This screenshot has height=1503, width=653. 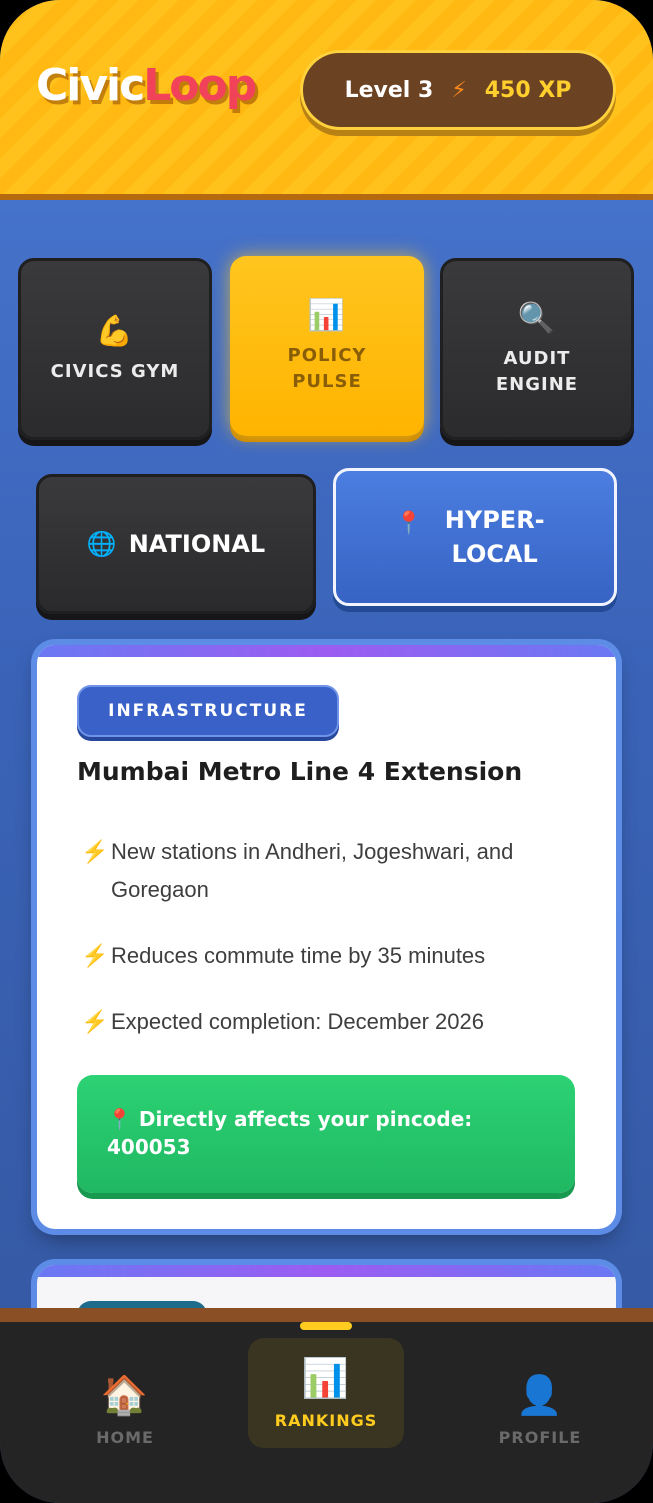 I want to click on nav-profile: 👤 PROFILE, so click(x=540, y=1410).